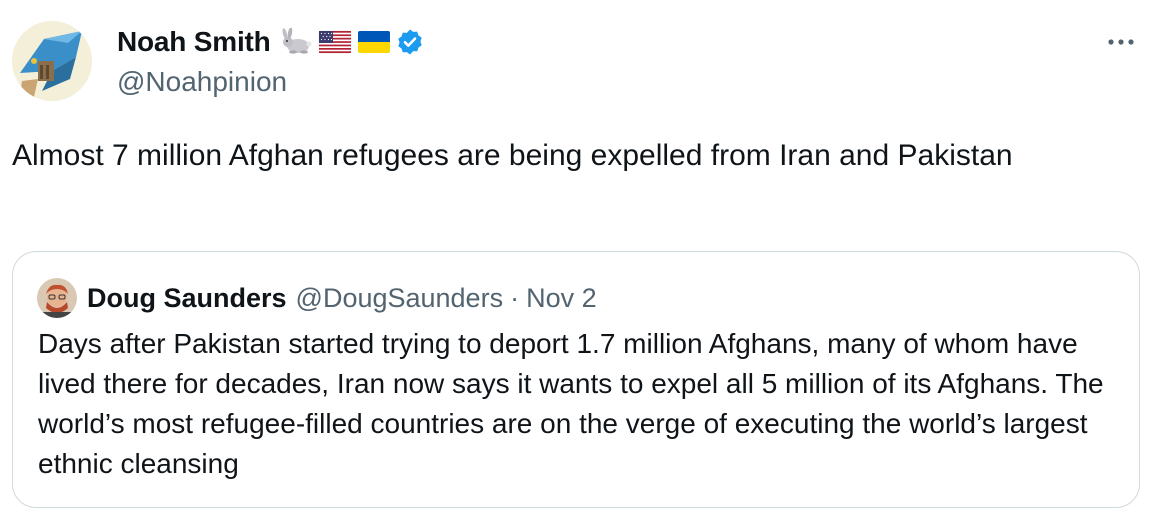 The width and height of the screenshot is (1158, 516). Describe the element at coordinates (351, 42) in the screenshot. I see `author-badges` at that location.